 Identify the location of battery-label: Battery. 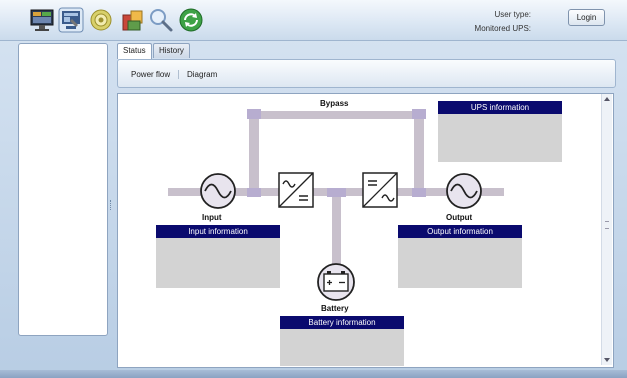
(335, 308).